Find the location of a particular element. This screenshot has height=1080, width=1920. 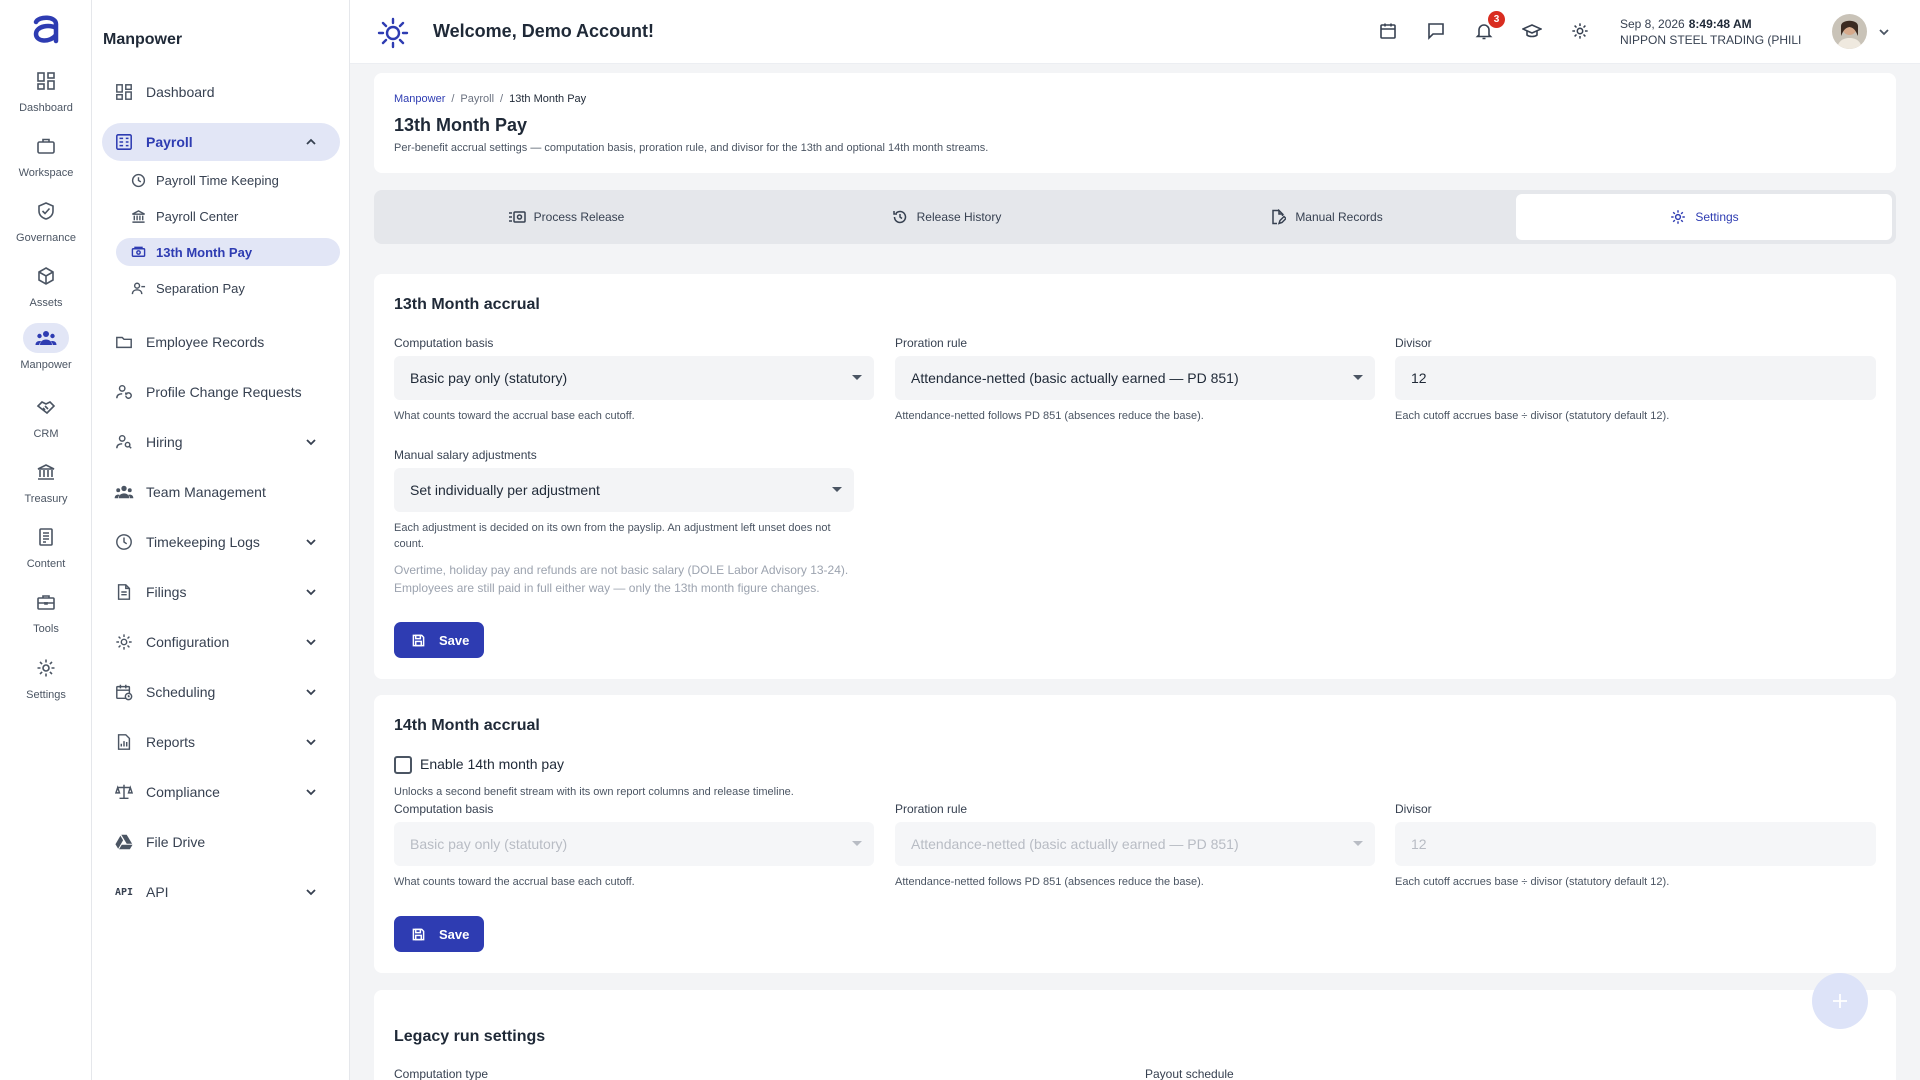

sidebar-subitem-separation-pay: Separation Pay is located at coordinates (228, 288).